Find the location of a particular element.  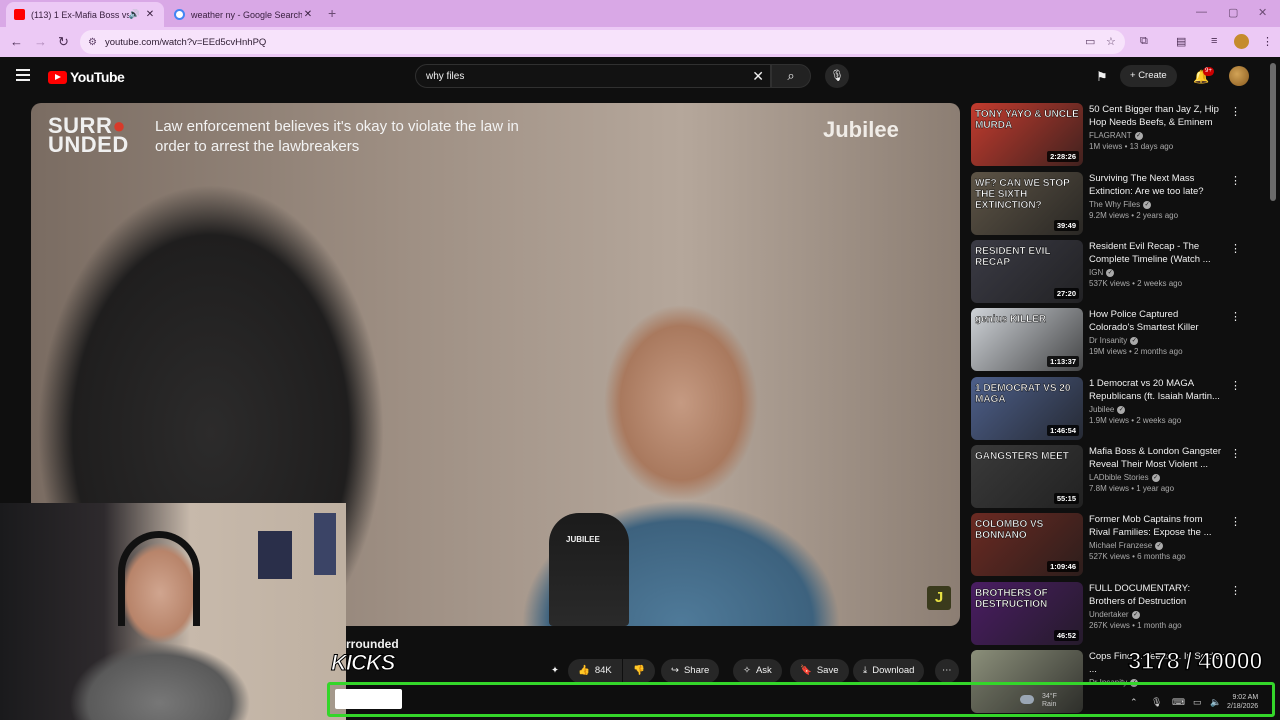

reading-list-icon: ≡ is located at coordinates (1214, 41).